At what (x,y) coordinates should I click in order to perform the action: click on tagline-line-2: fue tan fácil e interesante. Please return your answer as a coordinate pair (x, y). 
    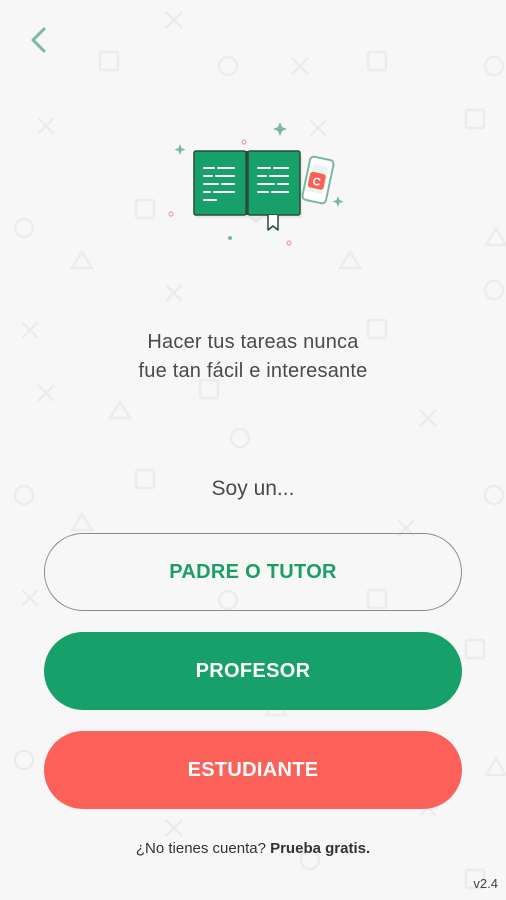
    Looking at the image, I should click on (253, 371).